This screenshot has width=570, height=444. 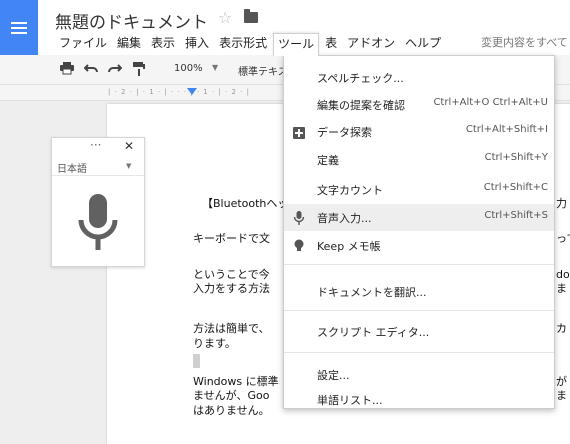 I want to click on menu-addons: アドオン, so click(x=371, y=43).